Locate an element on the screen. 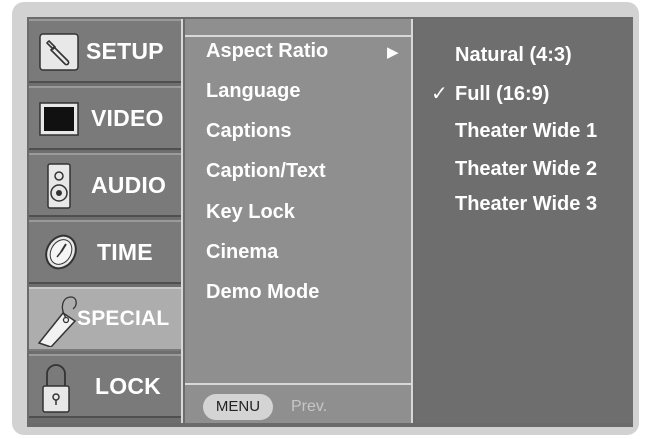 The width and height of the screenshot is (650, 439). wrench-icon is located at coordinates (59, 54).